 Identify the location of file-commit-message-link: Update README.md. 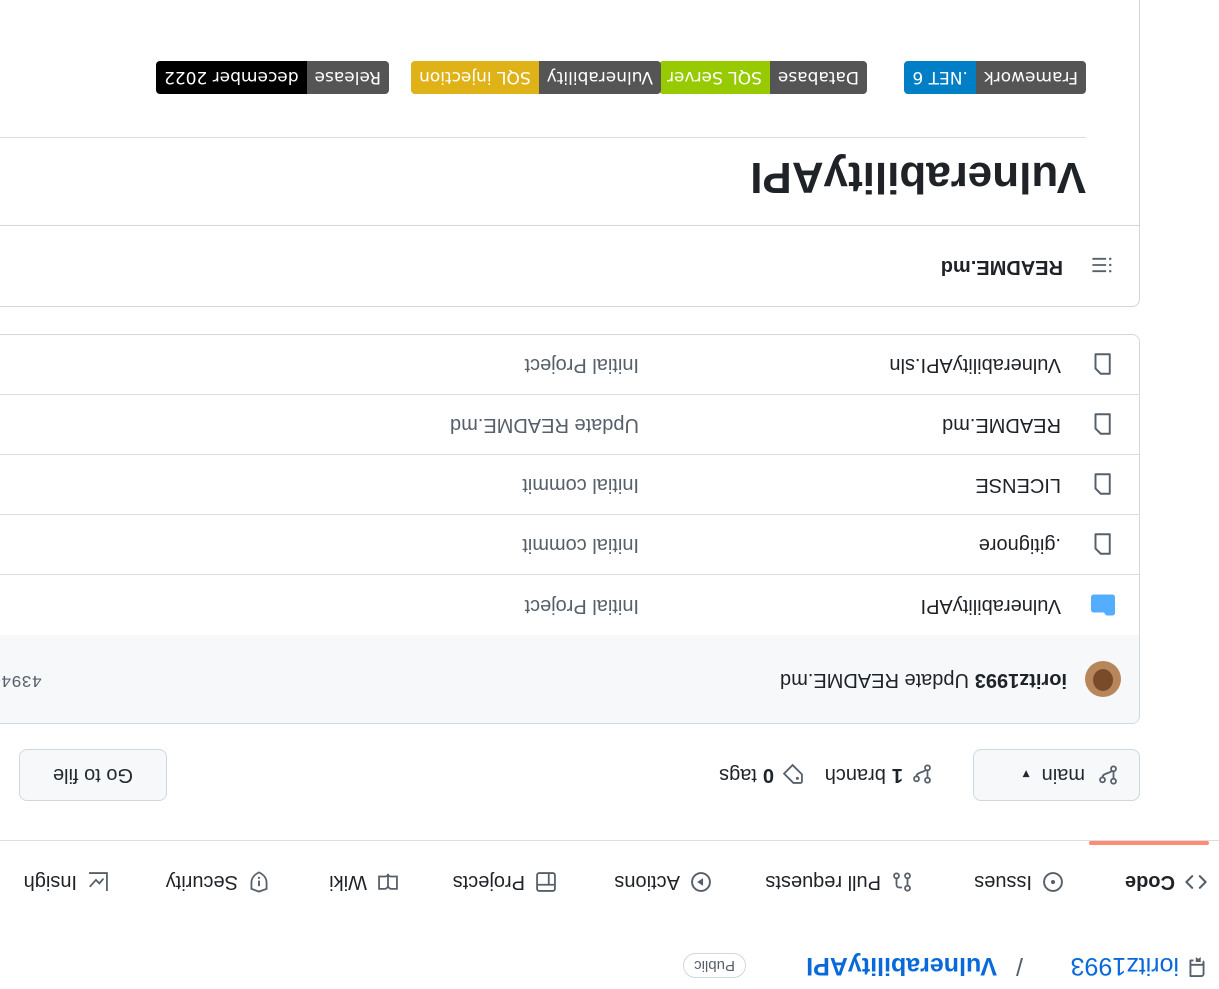
(544, 424).